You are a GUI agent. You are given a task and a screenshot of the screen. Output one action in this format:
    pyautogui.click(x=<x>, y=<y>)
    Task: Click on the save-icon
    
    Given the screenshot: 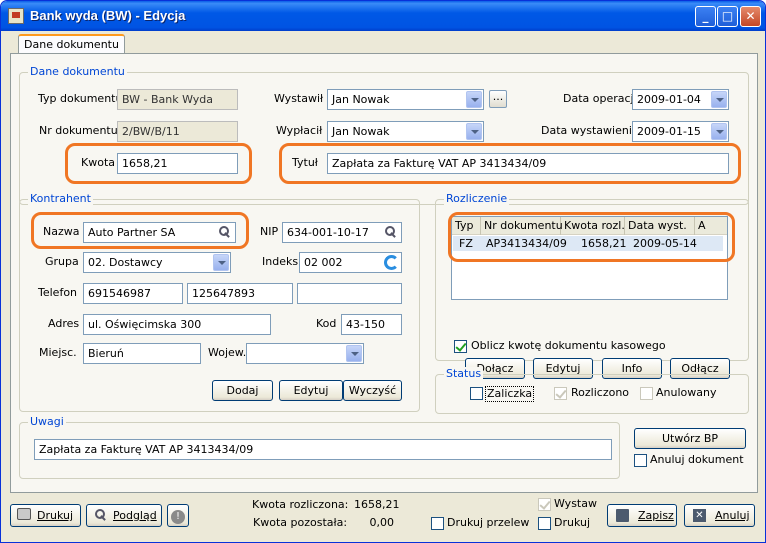 What is the action you would take?
    pyautogui.click(x=622, y=515)
    